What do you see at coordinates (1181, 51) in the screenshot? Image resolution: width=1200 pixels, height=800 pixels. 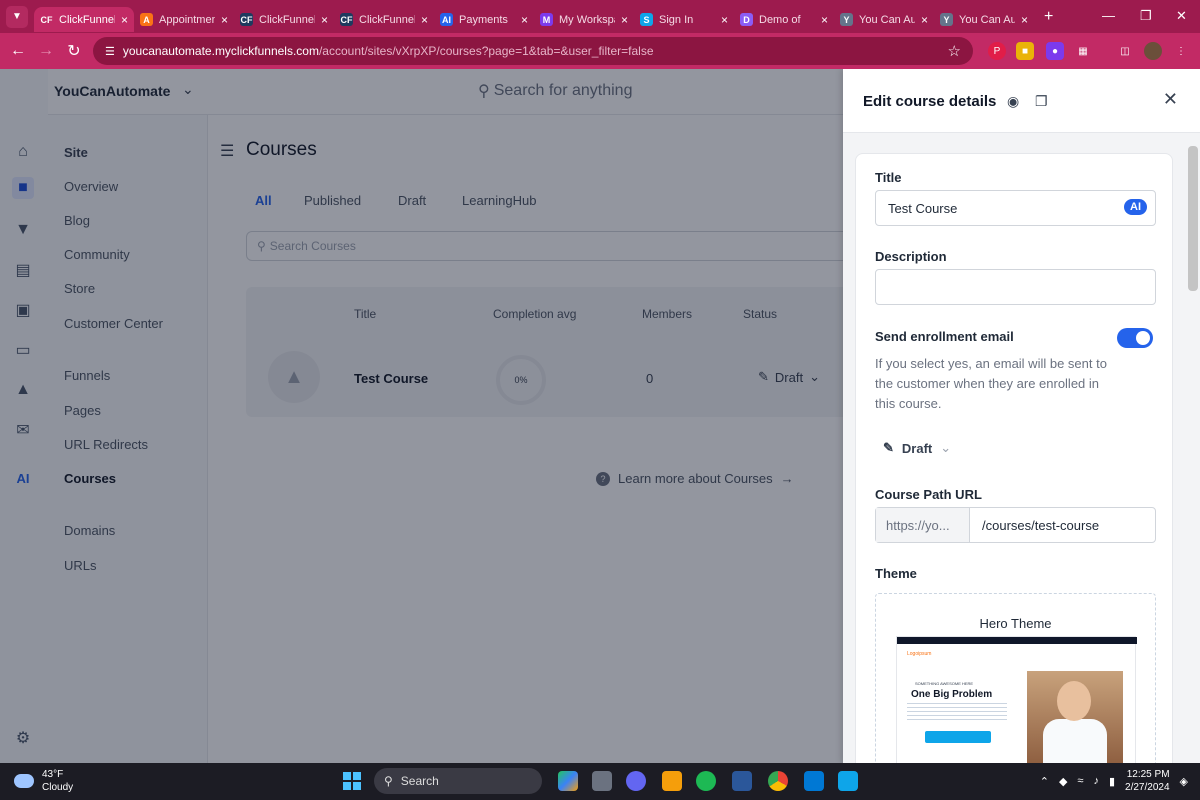 I see `browser-menu-icon: ⋮` at bounding box center [1181, 51].